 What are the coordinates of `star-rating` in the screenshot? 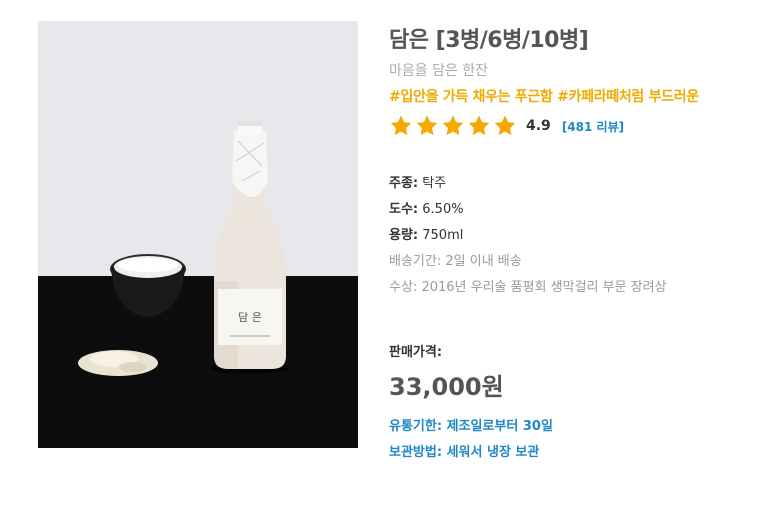 It's located at (453, 126).